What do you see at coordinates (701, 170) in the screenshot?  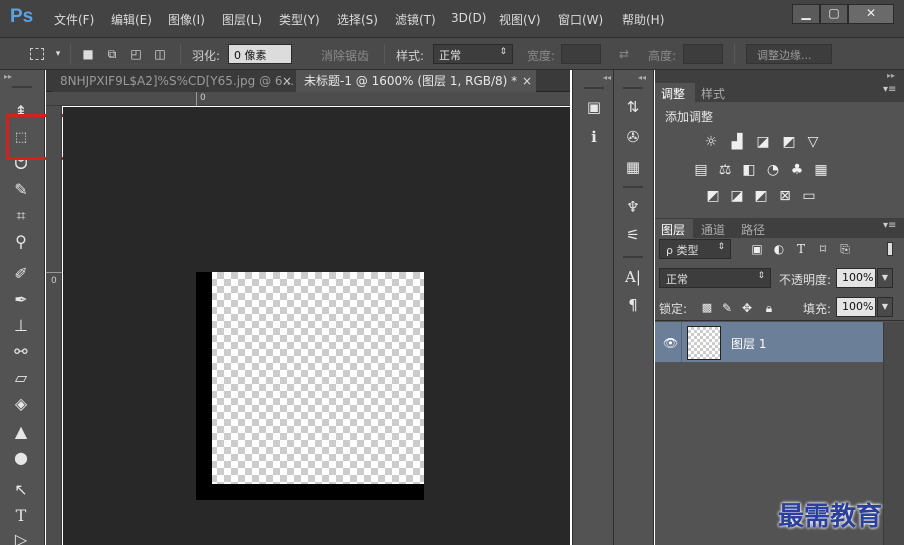 I see `hue-saturation-icon: ▤` at bounding box center [701, 170].